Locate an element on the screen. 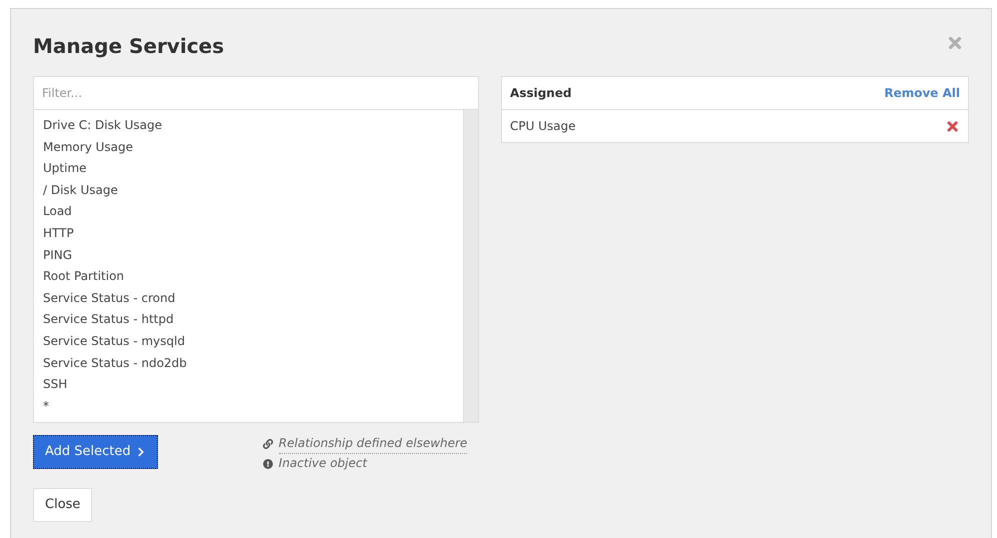 This screenshot has width=997, height=538. close-button: Close is located at coordinates (62, 505).